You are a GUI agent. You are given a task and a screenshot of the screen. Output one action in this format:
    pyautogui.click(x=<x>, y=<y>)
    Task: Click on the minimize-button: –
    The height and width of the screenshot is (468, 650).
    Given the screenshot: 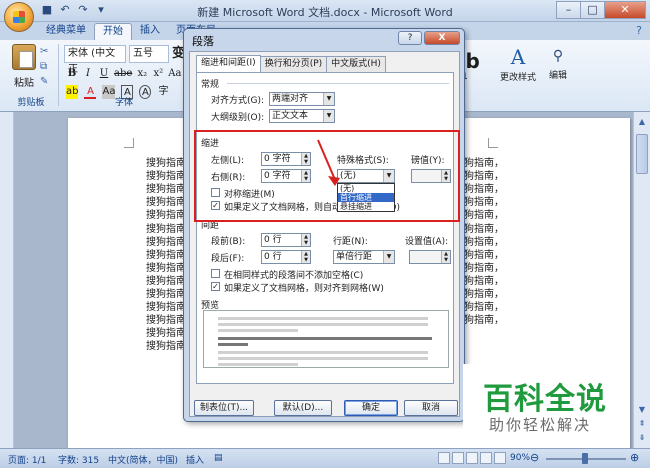 What is the action you would take?
    pyautogui.click(x=568, y=10)
    